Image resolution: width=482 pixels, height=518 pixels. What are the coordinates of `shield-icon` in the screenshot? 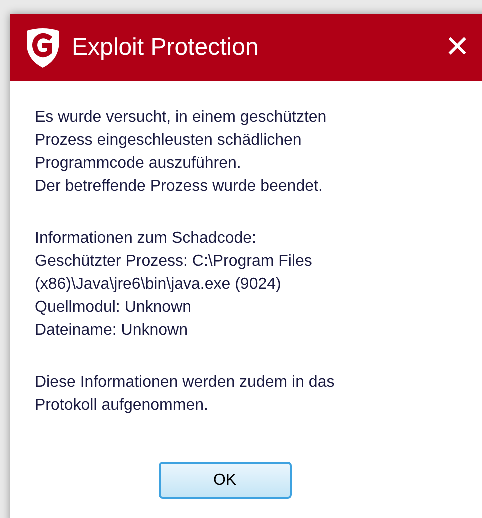 It's located at (43, 47).